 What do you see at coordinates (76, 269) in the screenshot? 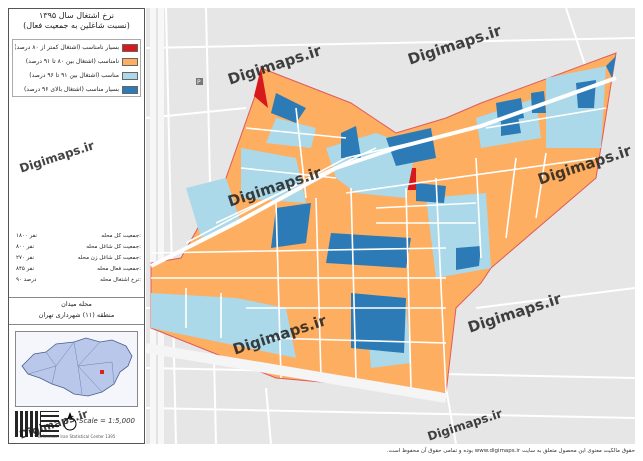
I see `stat-row: جمعیت فعال محله: ۸۴۵ نفر` at bounding box center [76, 269].